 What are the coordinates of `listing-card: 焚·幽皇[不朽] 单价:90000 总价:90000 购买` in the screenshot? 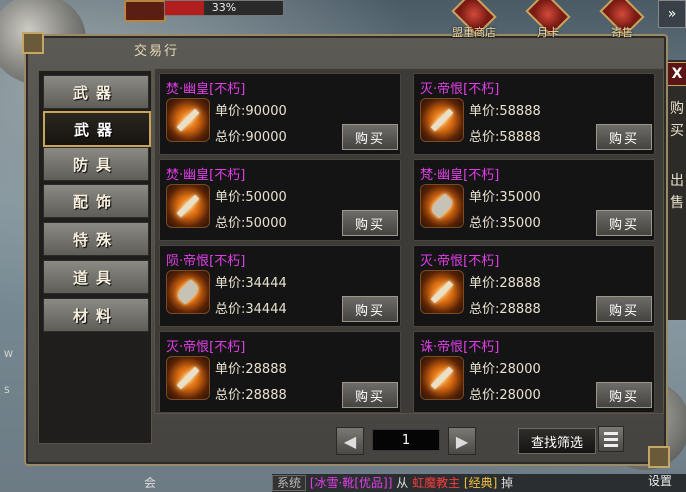 It's located at (280, 114).